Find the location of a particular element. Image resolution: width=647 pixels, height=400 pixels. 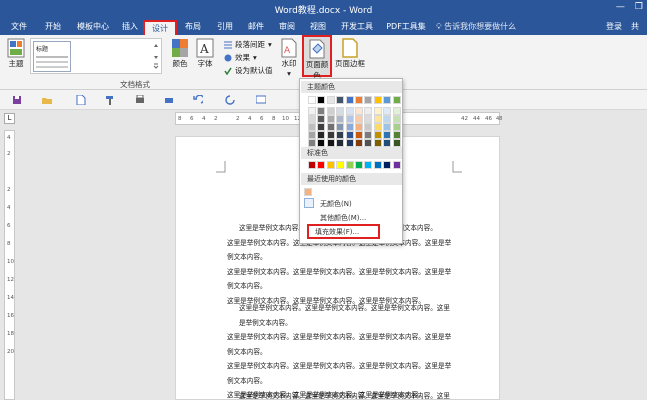

new-document-icon is located at coordinates (81, 100).